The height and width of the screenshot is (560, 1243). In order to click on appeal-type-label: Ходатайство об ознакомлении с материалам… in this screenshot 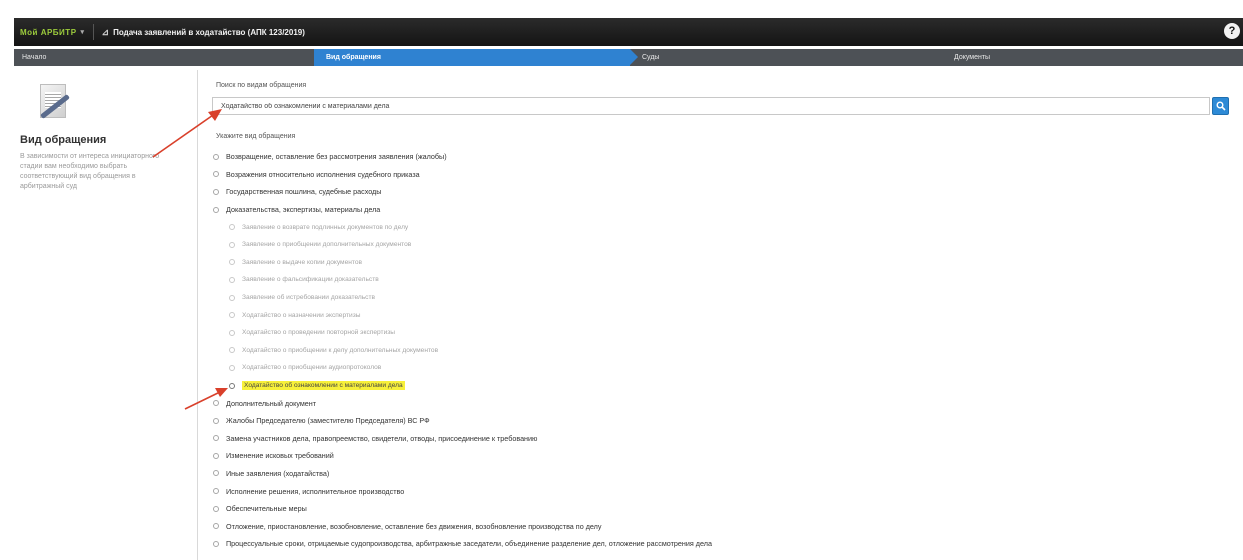, I will do `click(323, 386)`.